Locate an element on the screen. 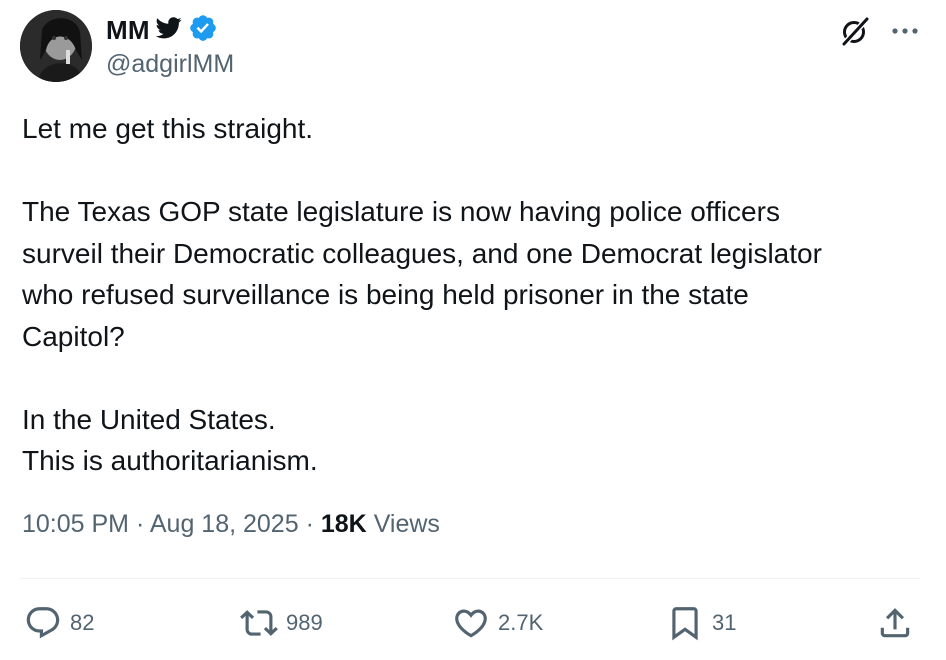  more-icon is located at coordinates (905, 31).